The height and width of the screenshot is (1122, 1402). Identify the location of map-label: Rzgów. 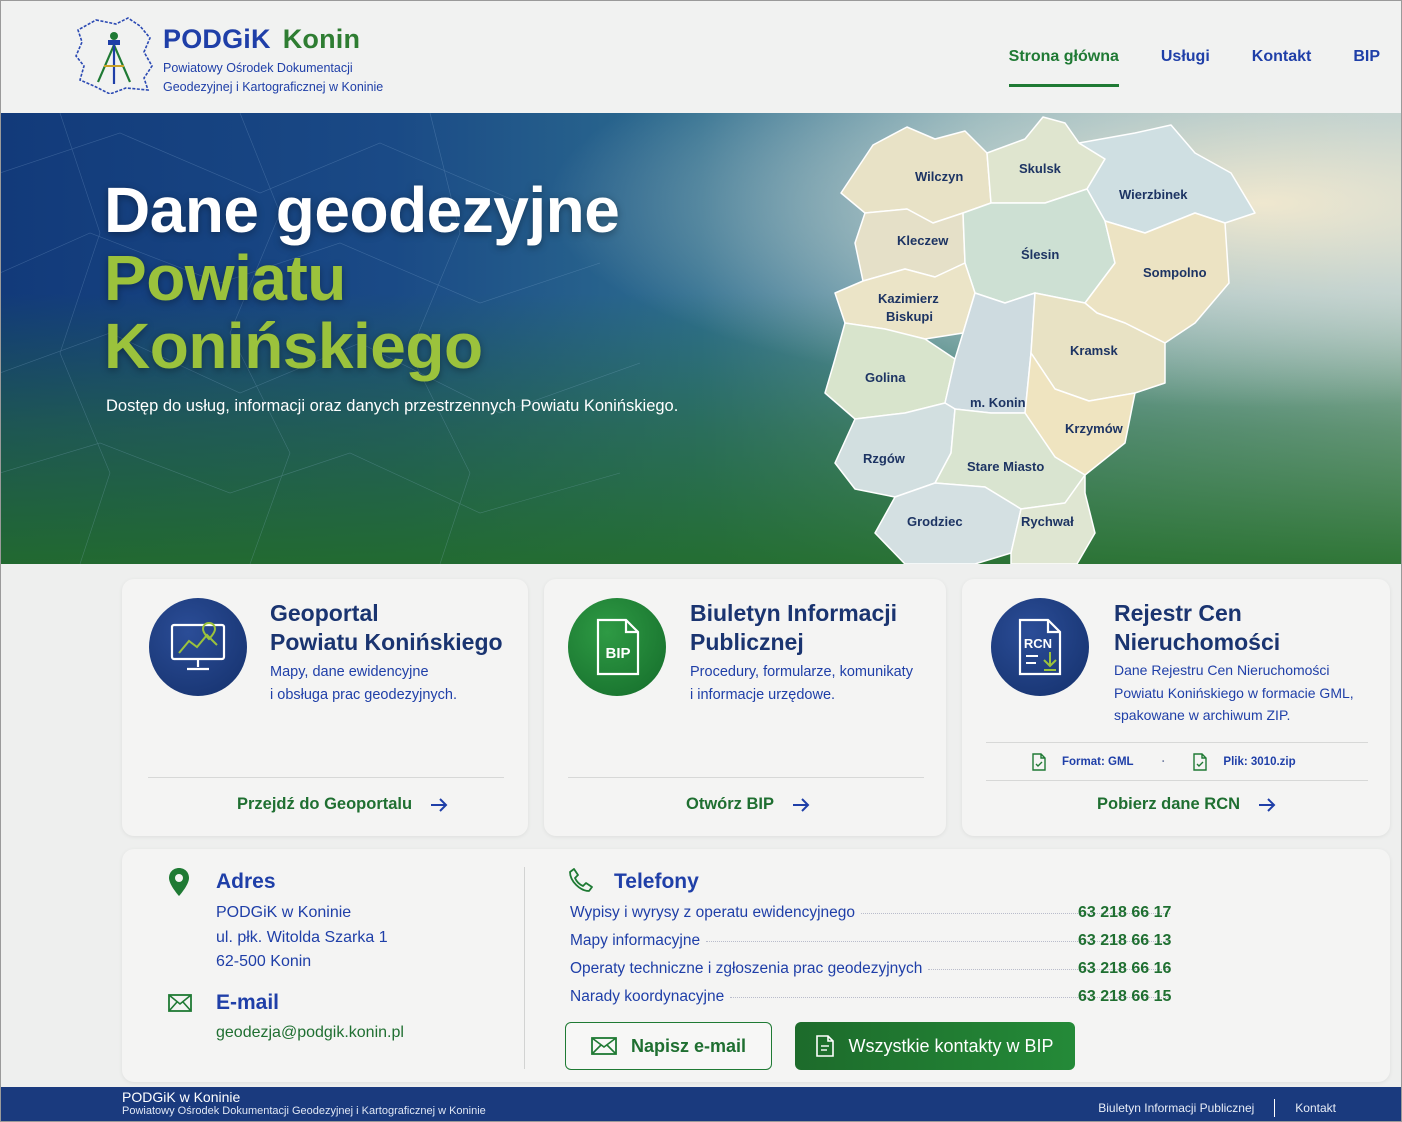
(884, 458).